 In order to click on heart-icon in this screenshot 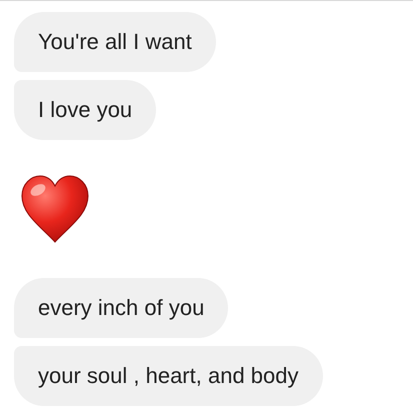, I will do `click(55, 209)`.